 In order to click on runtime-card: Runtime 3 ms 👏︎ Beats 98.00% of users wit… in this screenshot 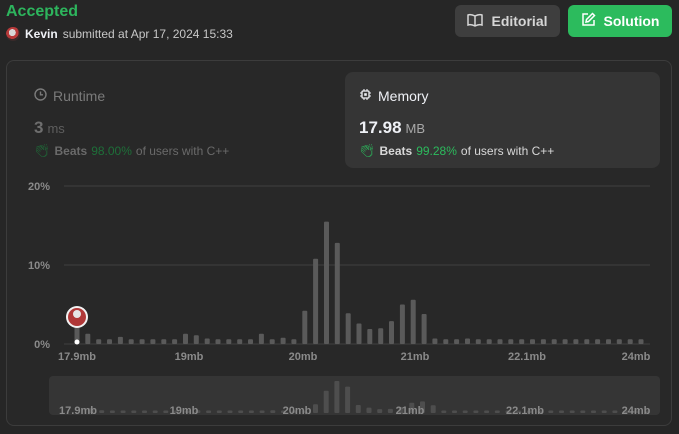, I will do `click(179, 120)`.